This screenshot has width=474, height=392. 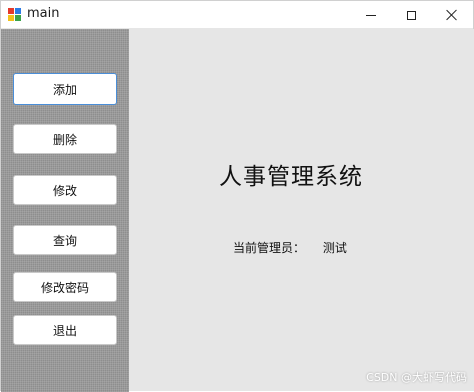 I want to click on close-button, so click(x=451, y=15).